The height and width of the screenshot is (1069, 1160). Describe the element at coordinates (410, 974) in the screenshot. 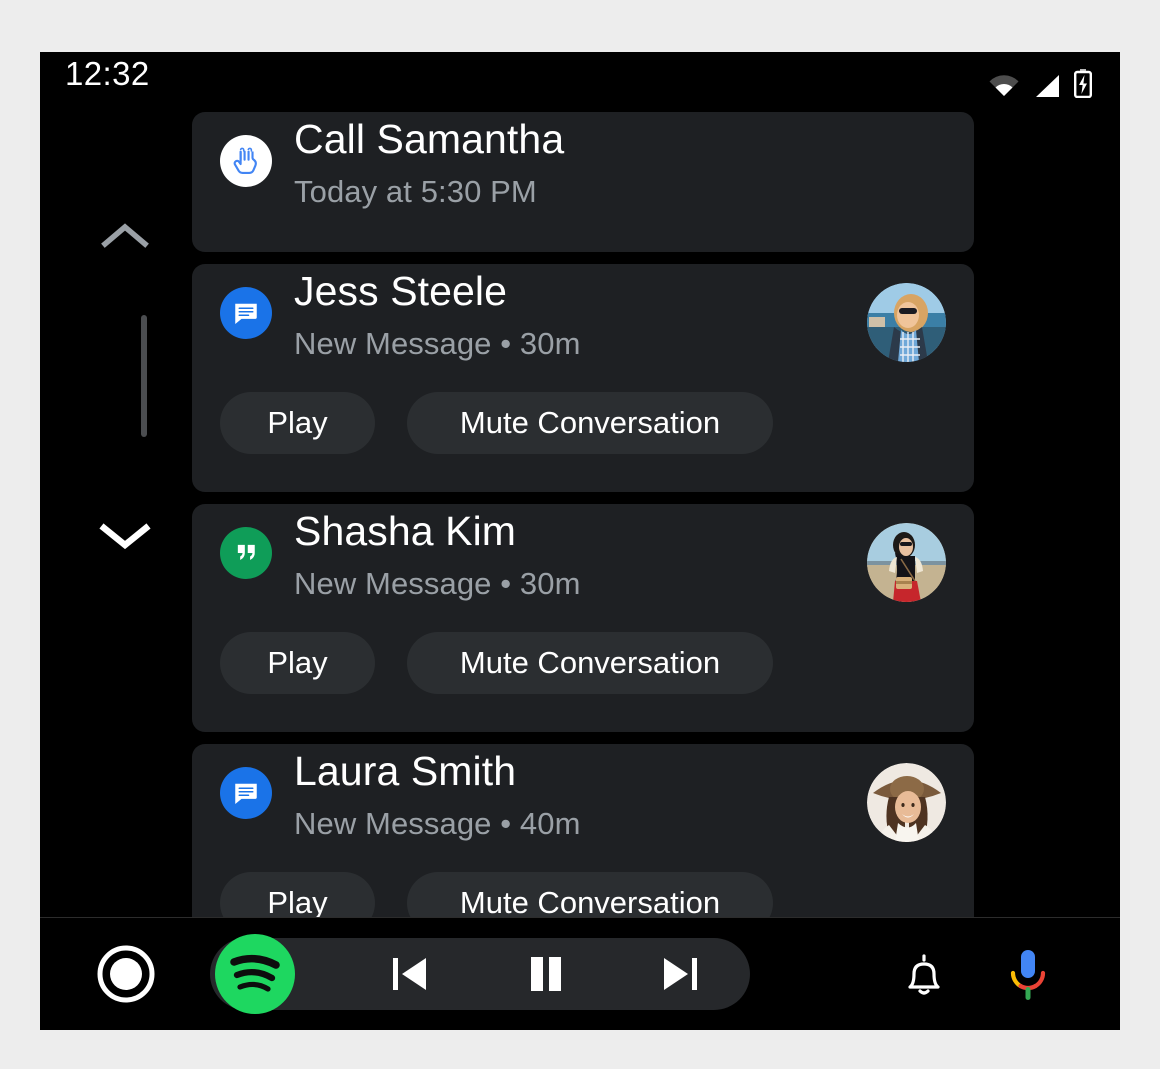

I see `skip-previous-icon` at that location.